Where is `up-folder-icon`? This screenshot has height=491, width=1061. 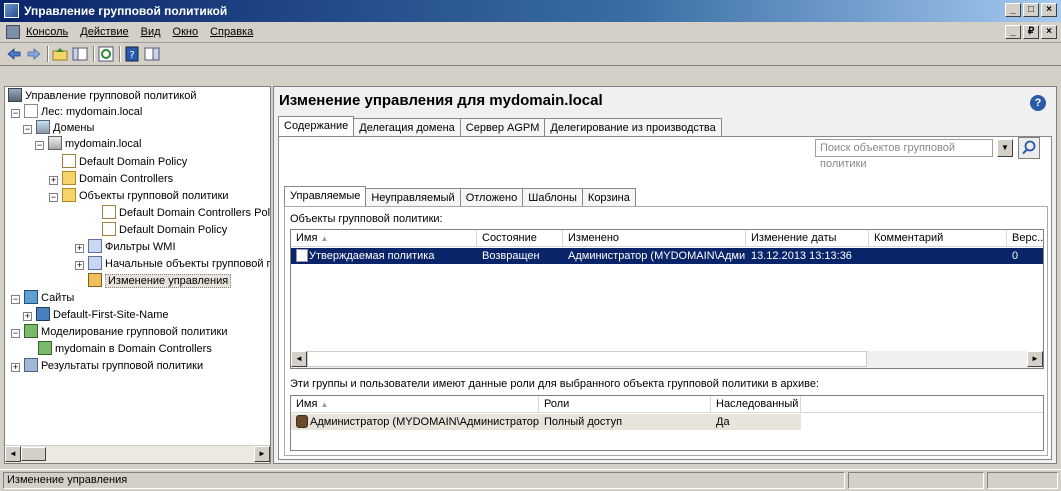 up-folder-icon is located at coordinates (60, 54).